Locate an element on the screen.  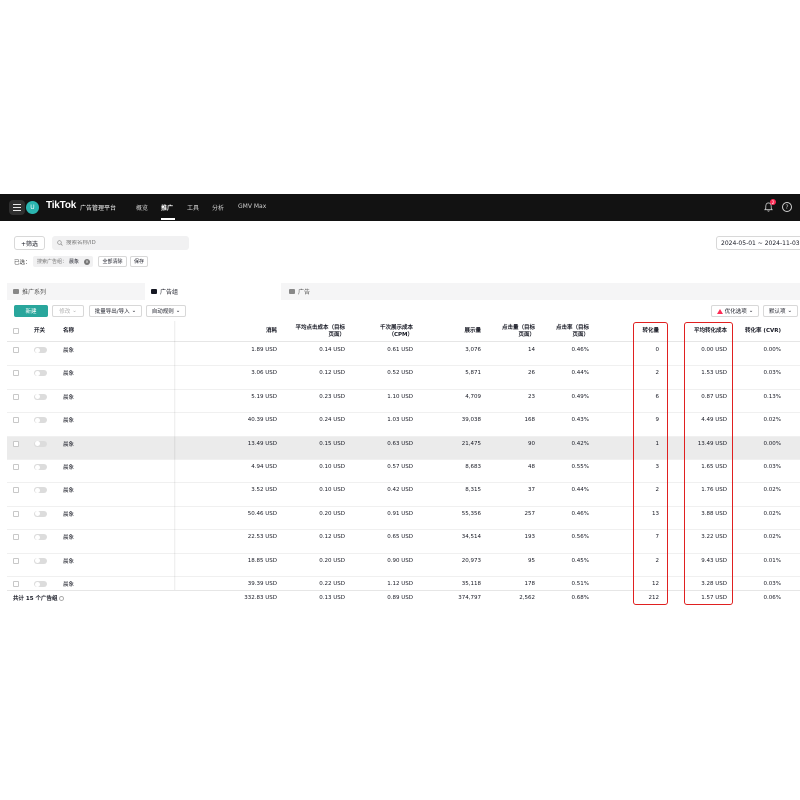
nav-tools: 工具 is located at coordinates (193, 207).